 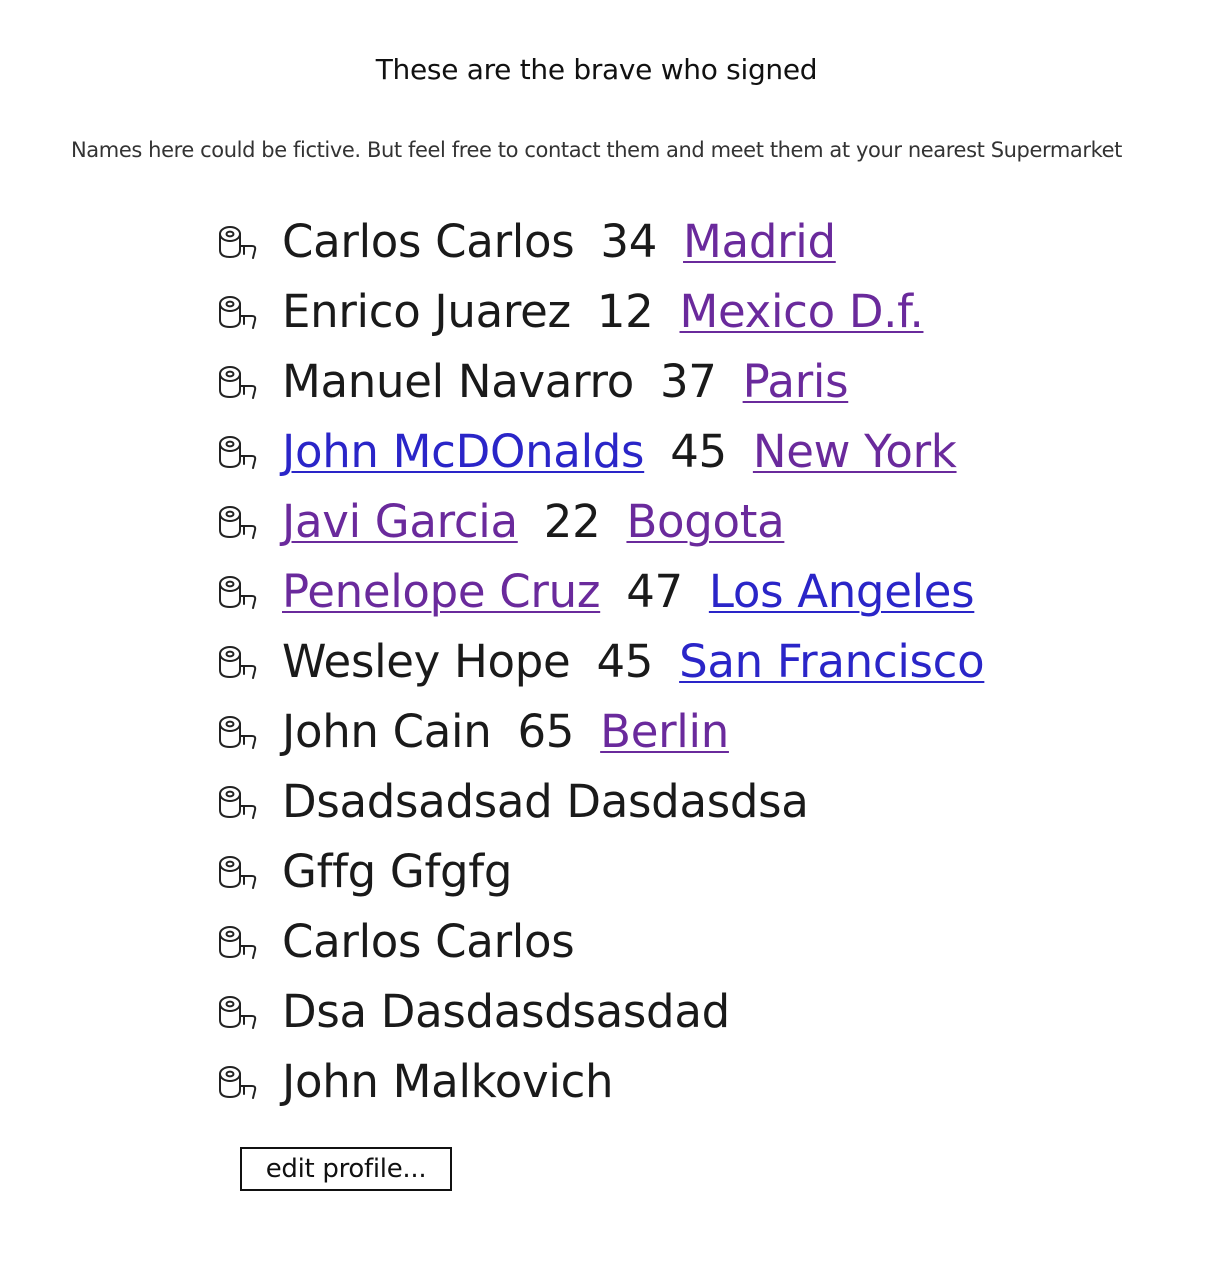 What do you see at coordinates (855, 452) in the screenshot?
I see `signer-city-link: New York` at bounding box center [855, 452].